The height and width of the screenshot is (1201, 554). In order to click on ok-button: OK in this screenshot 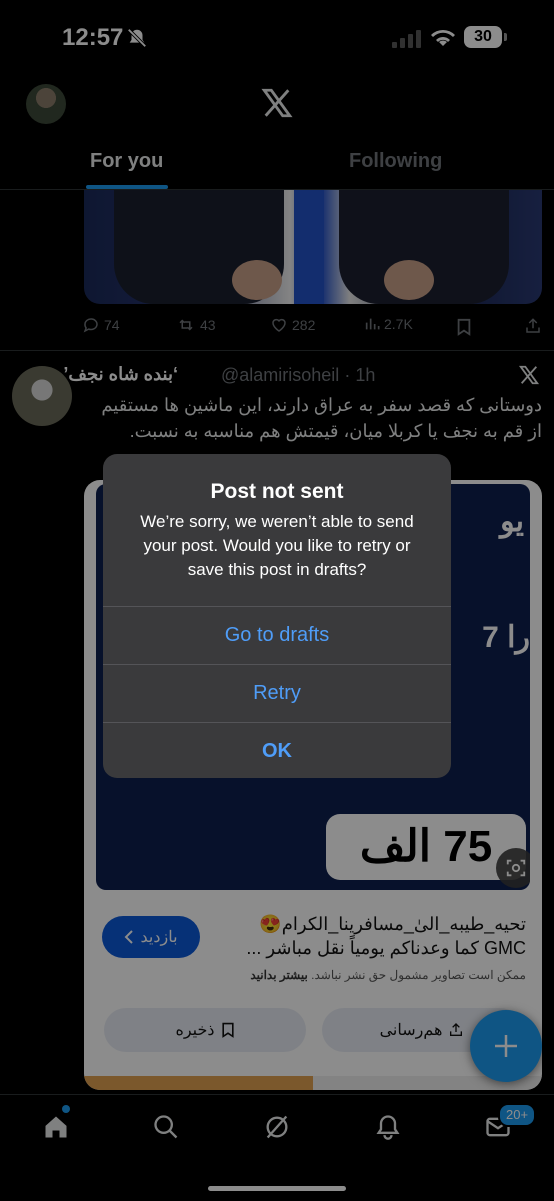, I will do `click(277, 750)`.